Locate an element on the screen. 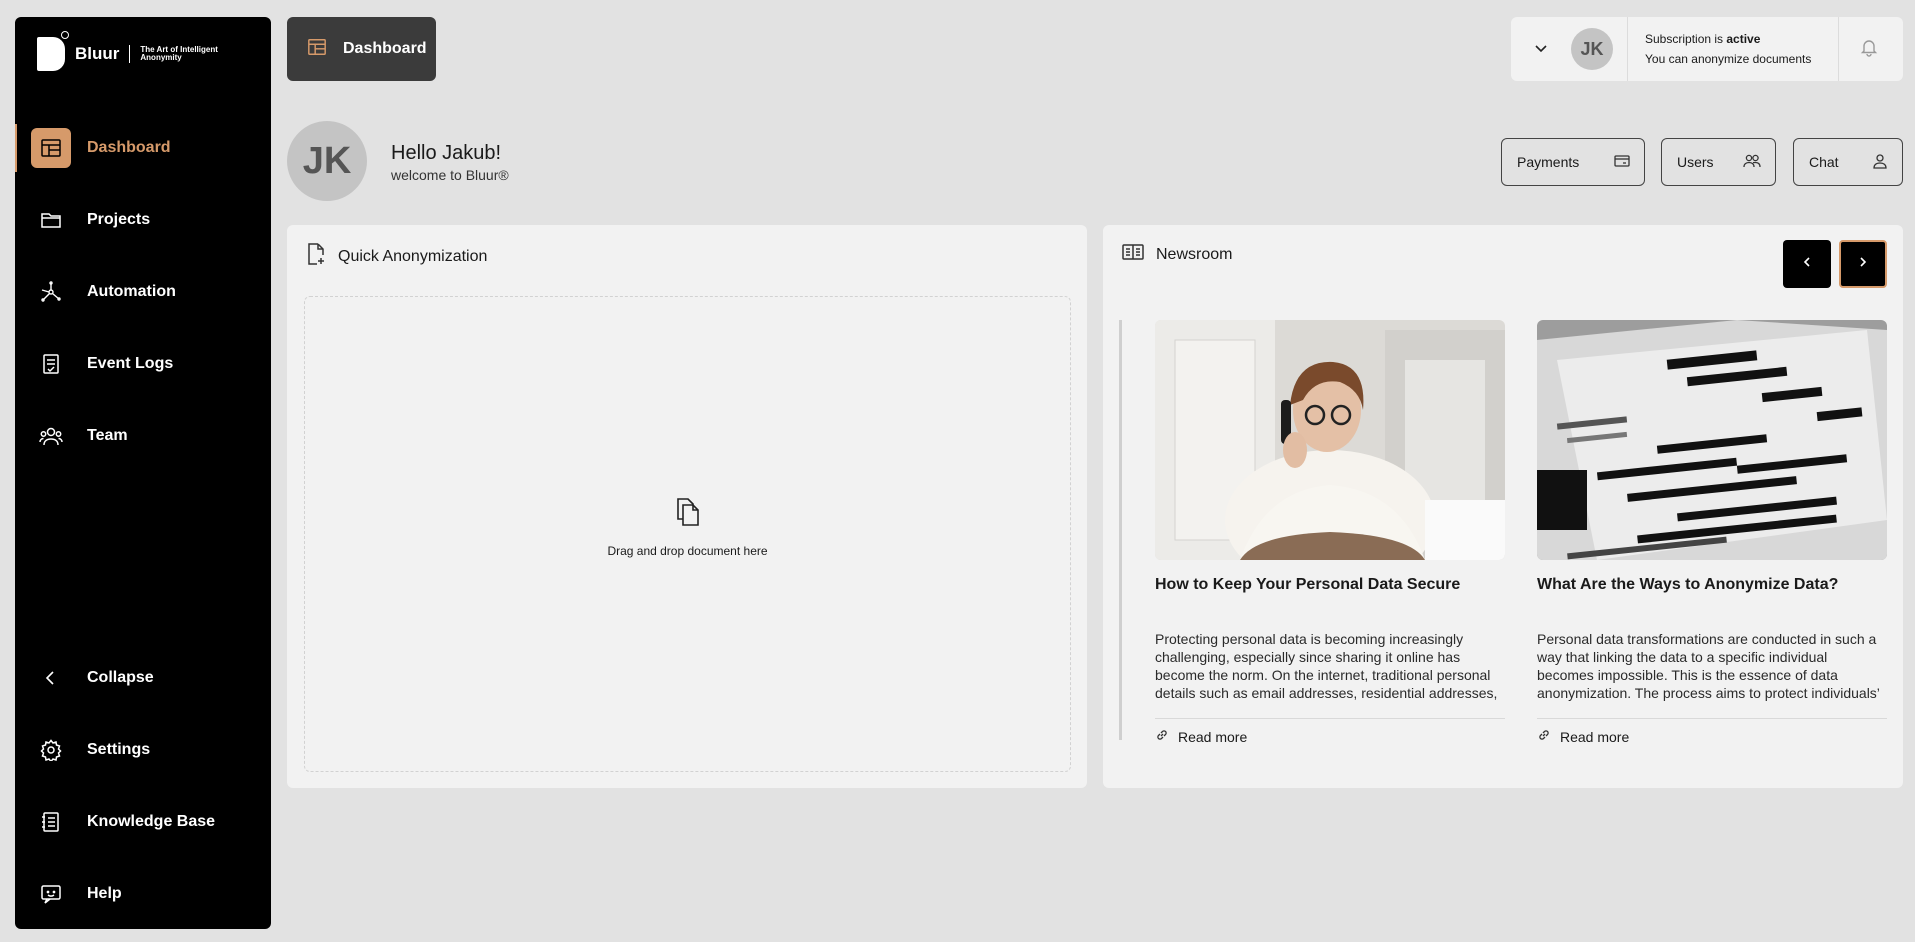 This screenshot has height=942, width=1915. chevron-right-icon is located at coordinates (1863, 264).